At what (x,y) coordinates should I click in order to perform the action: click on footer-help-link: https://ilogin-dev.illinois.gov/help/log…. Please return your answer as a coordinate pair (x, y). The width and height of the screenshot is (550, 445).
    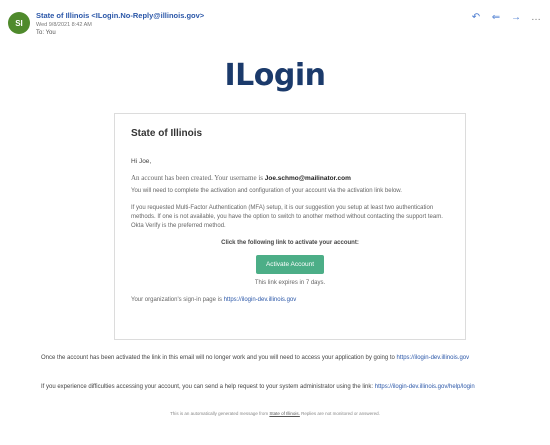
    Looking at the image, I should click on (425, 387).